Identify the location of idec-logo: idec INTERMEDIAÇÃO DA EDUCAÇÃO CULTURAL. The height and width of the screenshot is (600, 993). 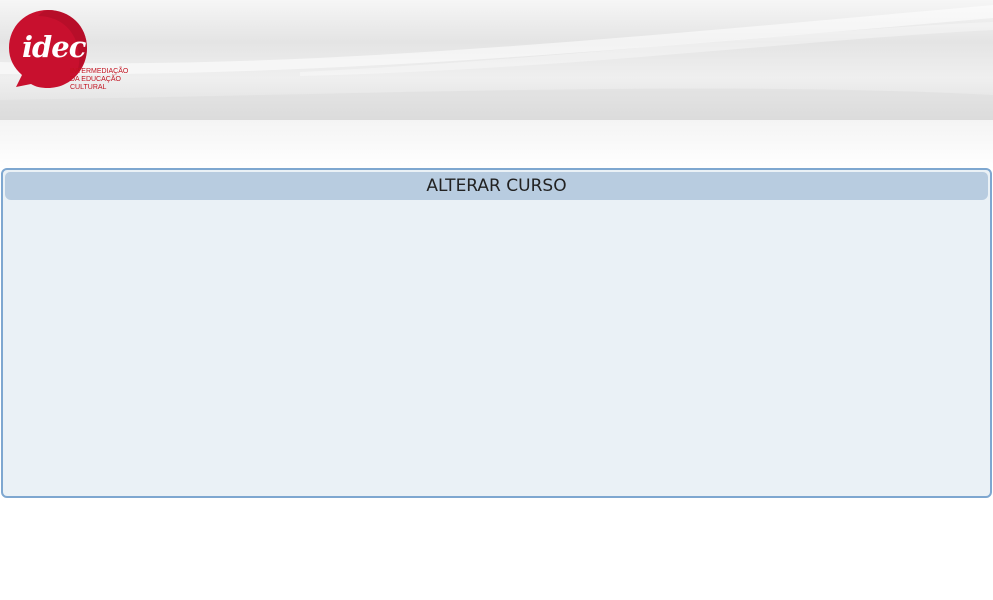
(70, 51).